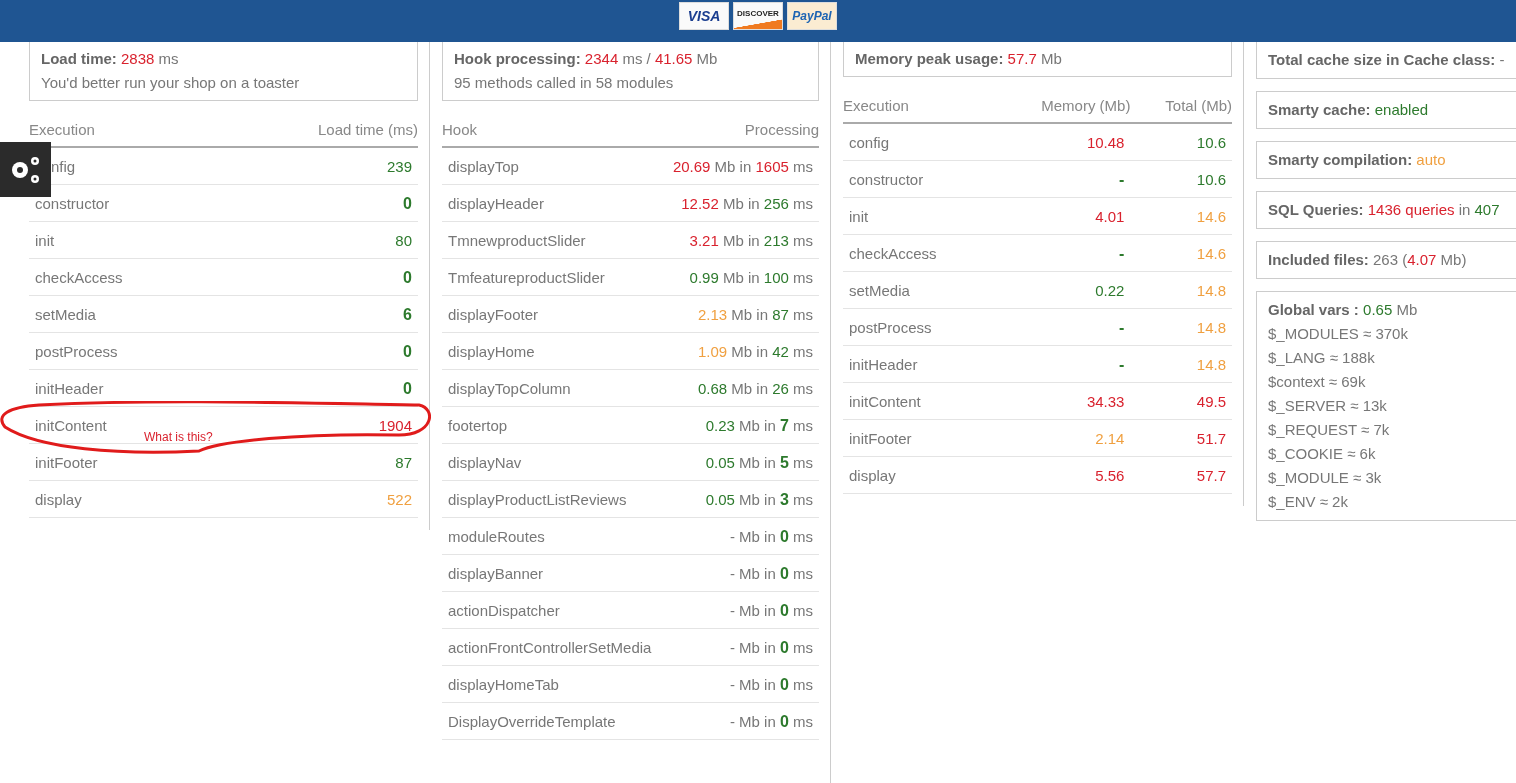 The image size is (1516, 783). I want to click on row-label: displayHeader, so click(496, 203).